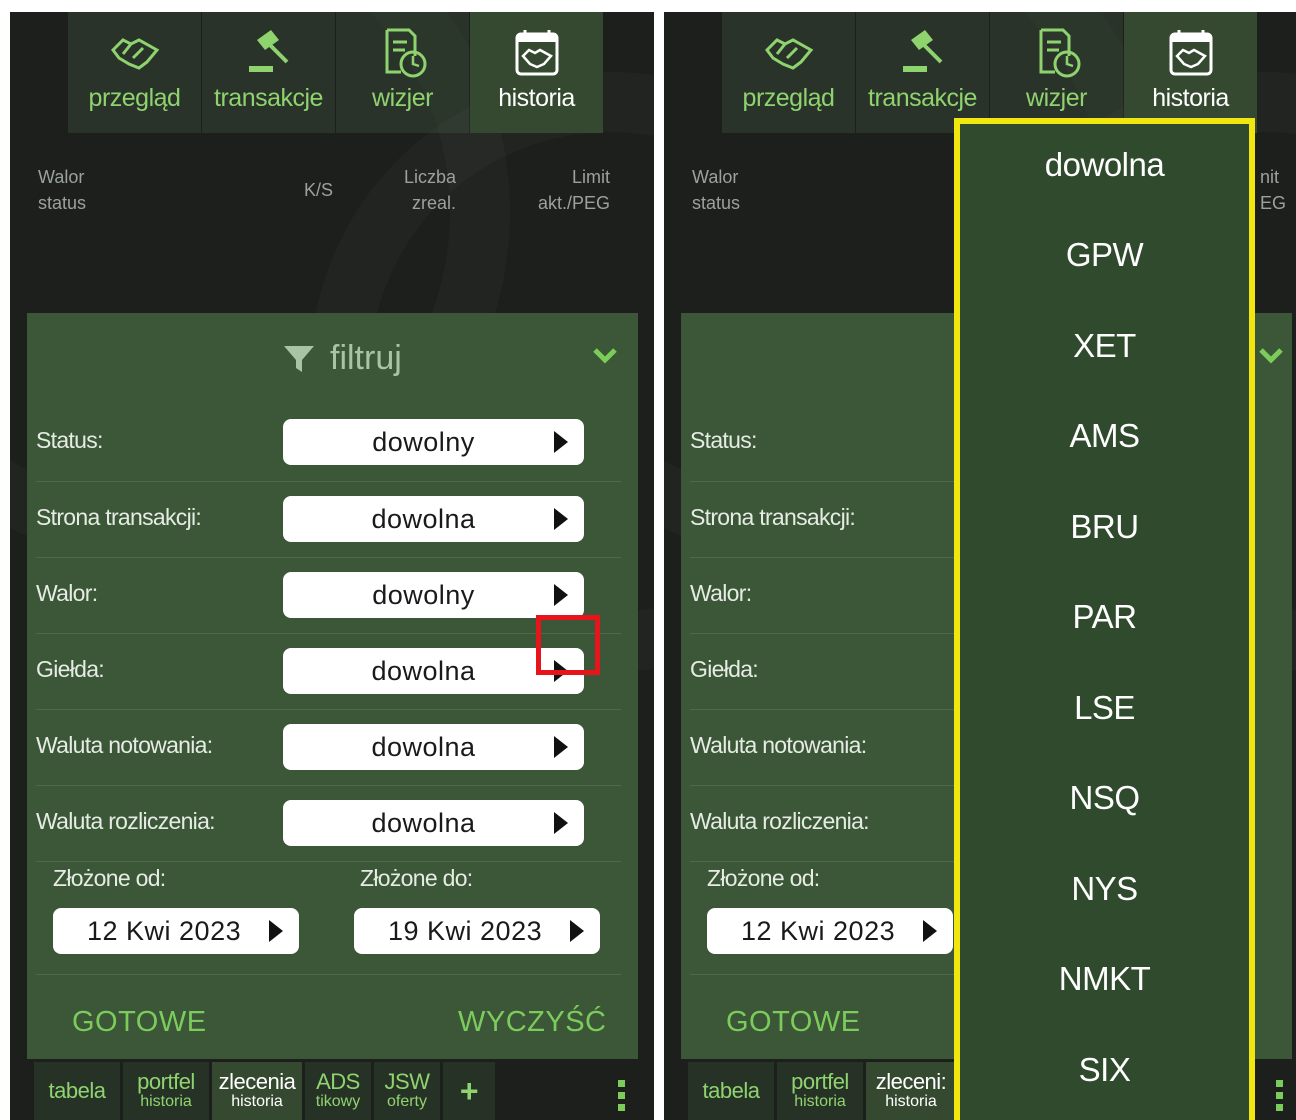  Describe the element at coordinates (433, 519) in the screenshot. I see `transaction-side-select: dowolna` at that location.